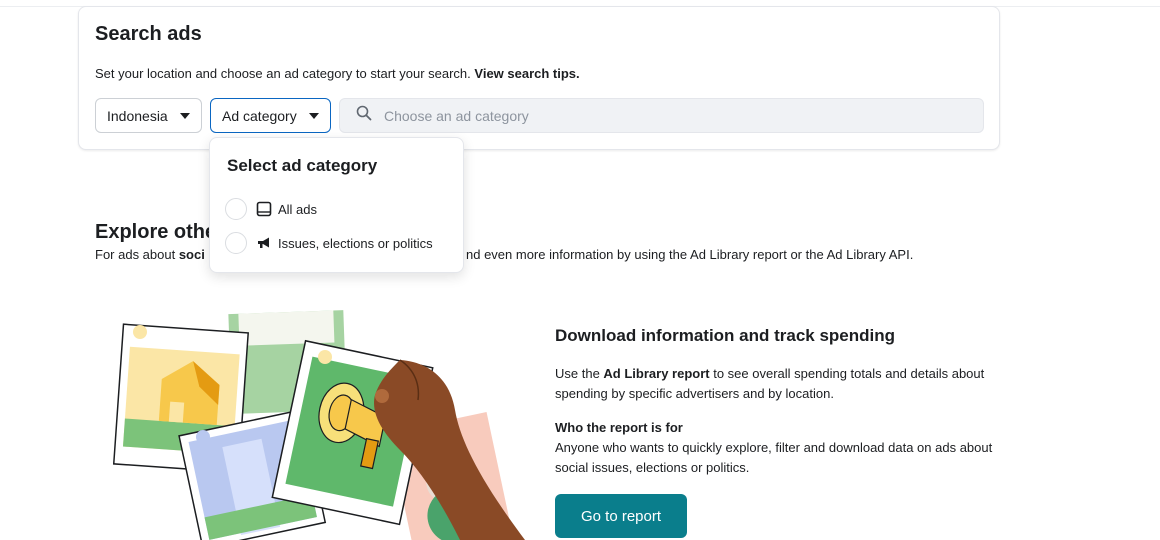  What do you see at coordinates (656, 373) in the screenshot?
I see `ad-library-report-link: Ad Library report` at bounding box center [656, 373].